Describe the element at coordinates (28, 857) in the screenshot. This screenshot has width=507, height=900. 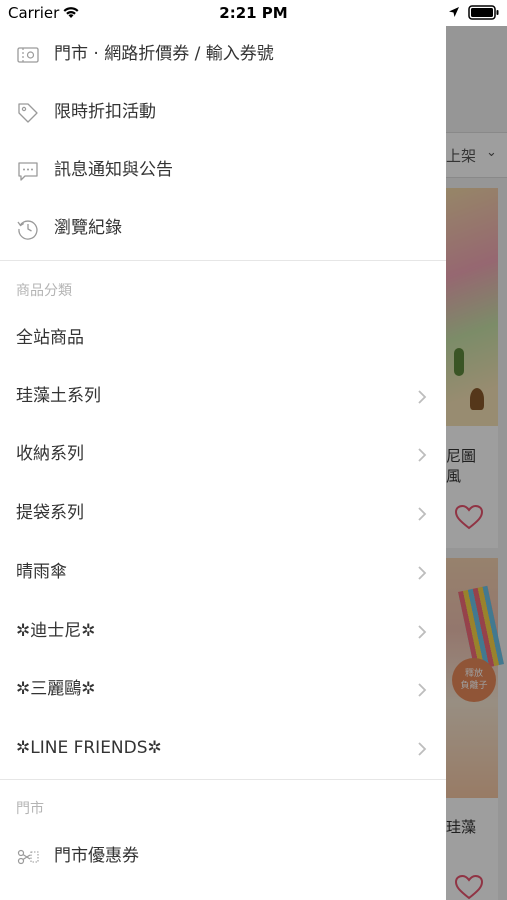
I see `scissors-coupon-icon` at that location.